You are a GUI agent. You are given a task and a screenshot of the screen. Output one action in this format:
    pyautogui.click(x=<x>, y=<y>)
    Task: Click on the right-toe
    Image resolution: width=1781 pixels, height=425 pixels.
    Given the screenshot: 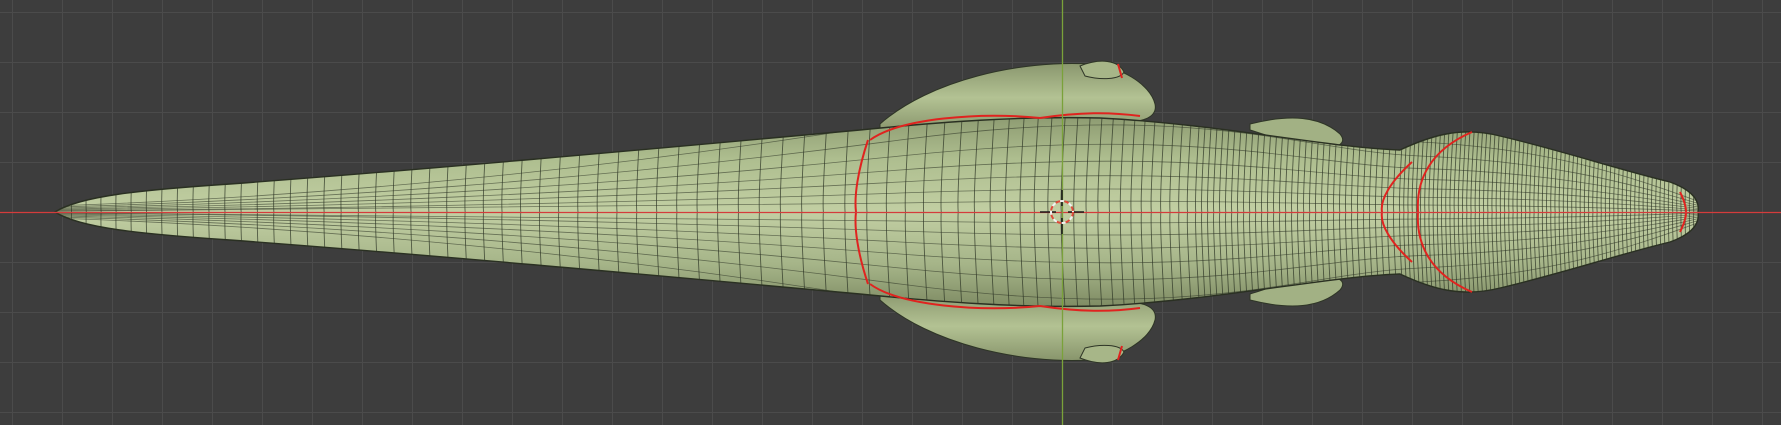 What is the action you would take?
    pyautogui.click(x=1102, y=354)
    